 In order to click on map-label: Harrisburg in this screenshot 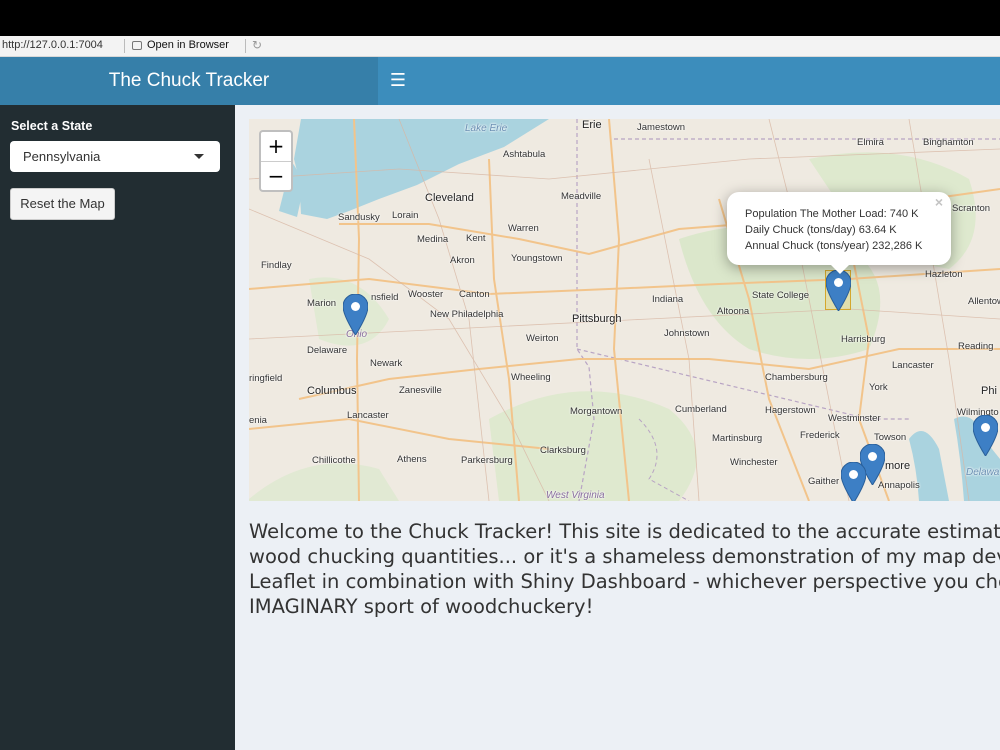, I will do `click(863, 339)`.